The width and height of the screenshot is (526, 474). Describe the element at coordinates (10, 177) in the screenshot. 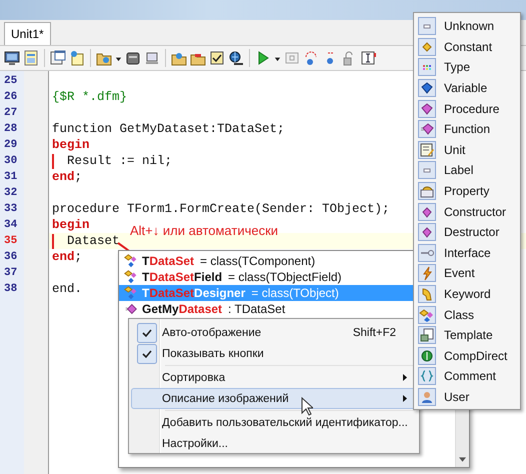

I see `line-number: 31` at that location.